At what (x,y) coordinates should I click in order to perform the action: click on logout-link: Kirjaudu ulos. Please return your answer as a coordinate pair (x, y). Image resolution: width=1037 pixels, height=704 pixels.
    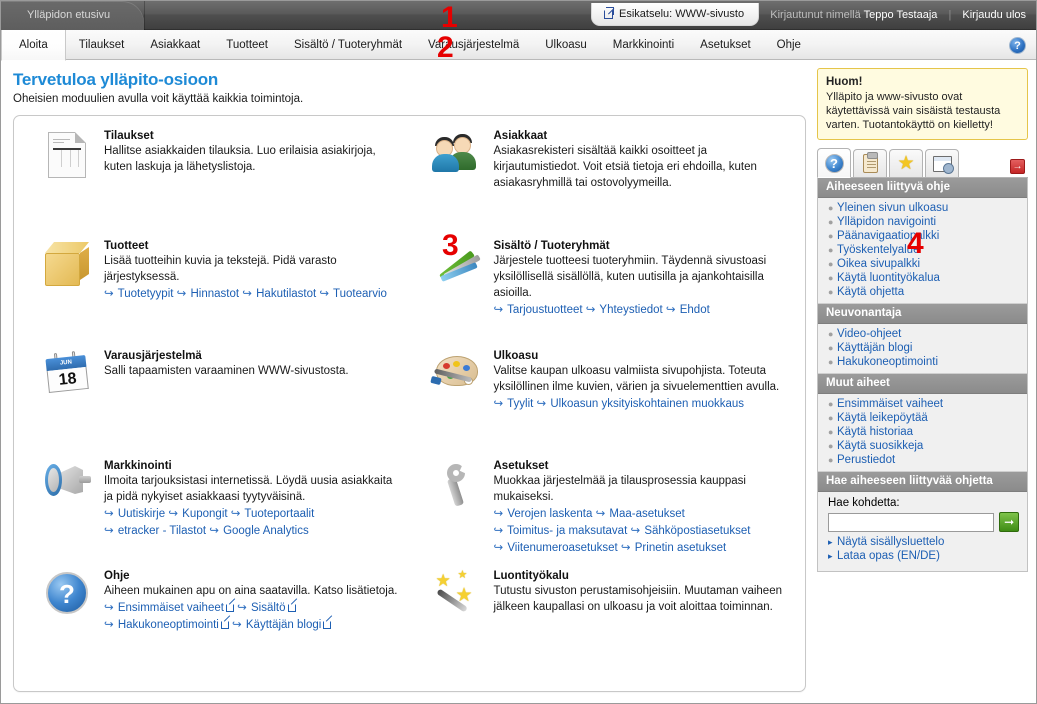
    Looking at the image, I should click on (994, 15).